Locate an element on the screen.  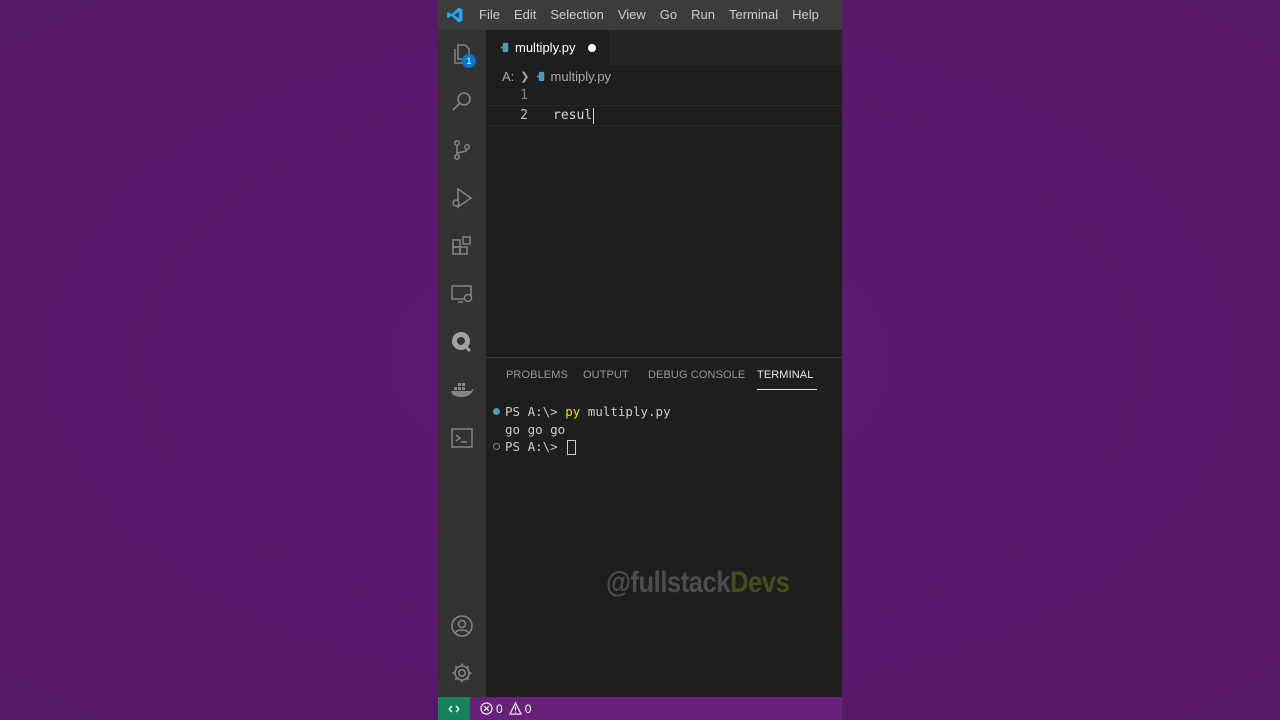
breadcrumb: A: ❯ multiply.py is located at coordinates (556, 76).